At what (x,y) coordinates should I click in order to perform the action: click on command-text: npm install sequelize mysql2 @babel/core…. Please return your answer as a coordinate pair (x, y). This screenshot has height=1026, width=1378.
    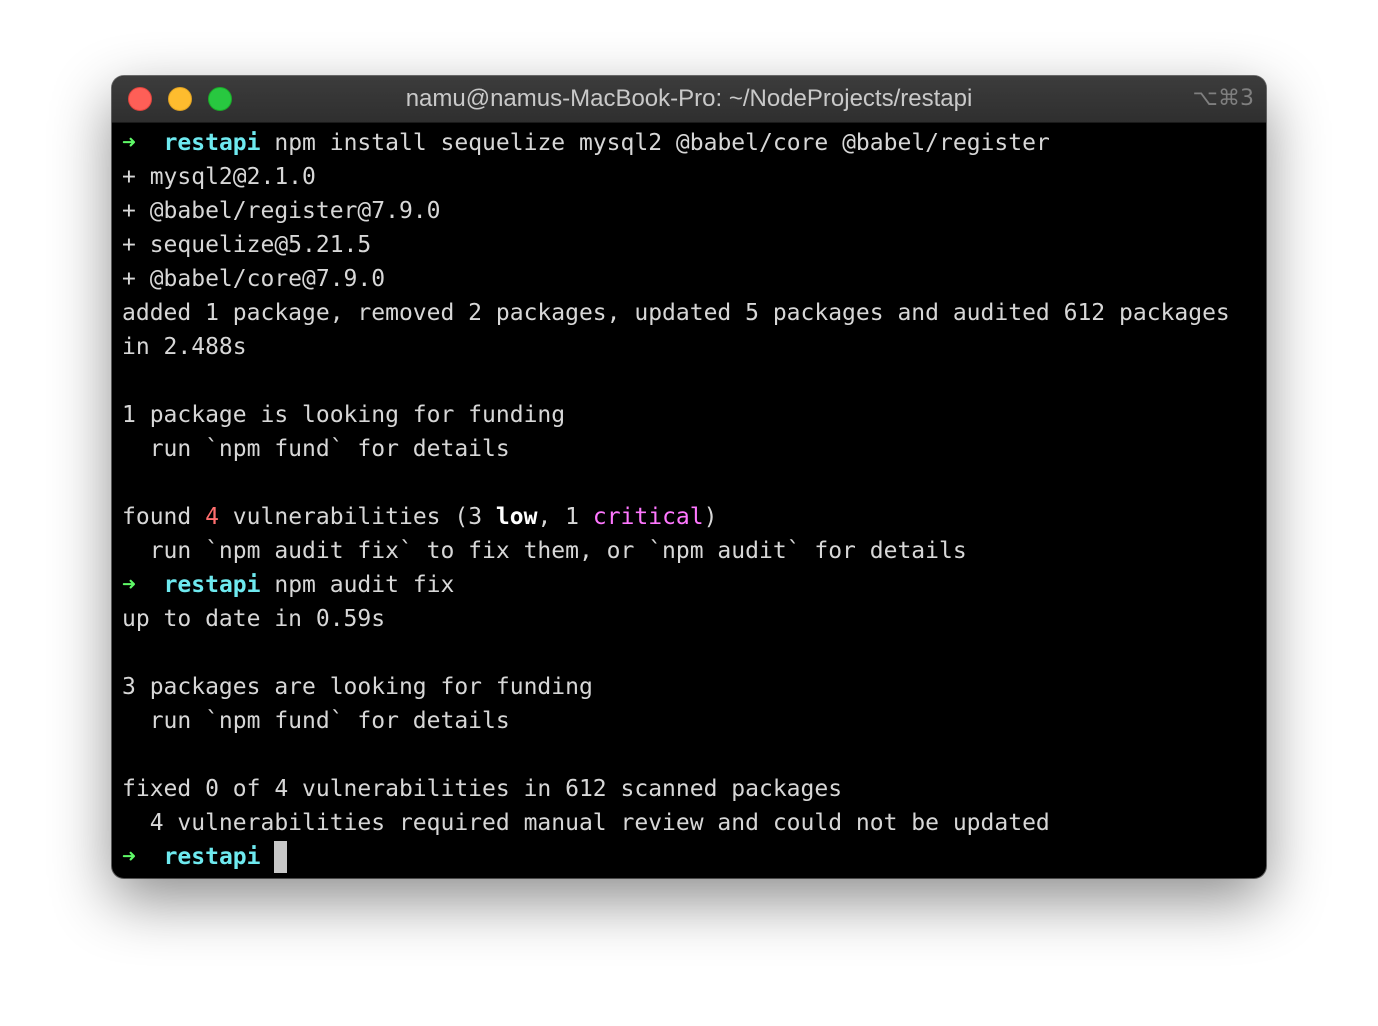
    Looking at the image, I should click on (655, 143).